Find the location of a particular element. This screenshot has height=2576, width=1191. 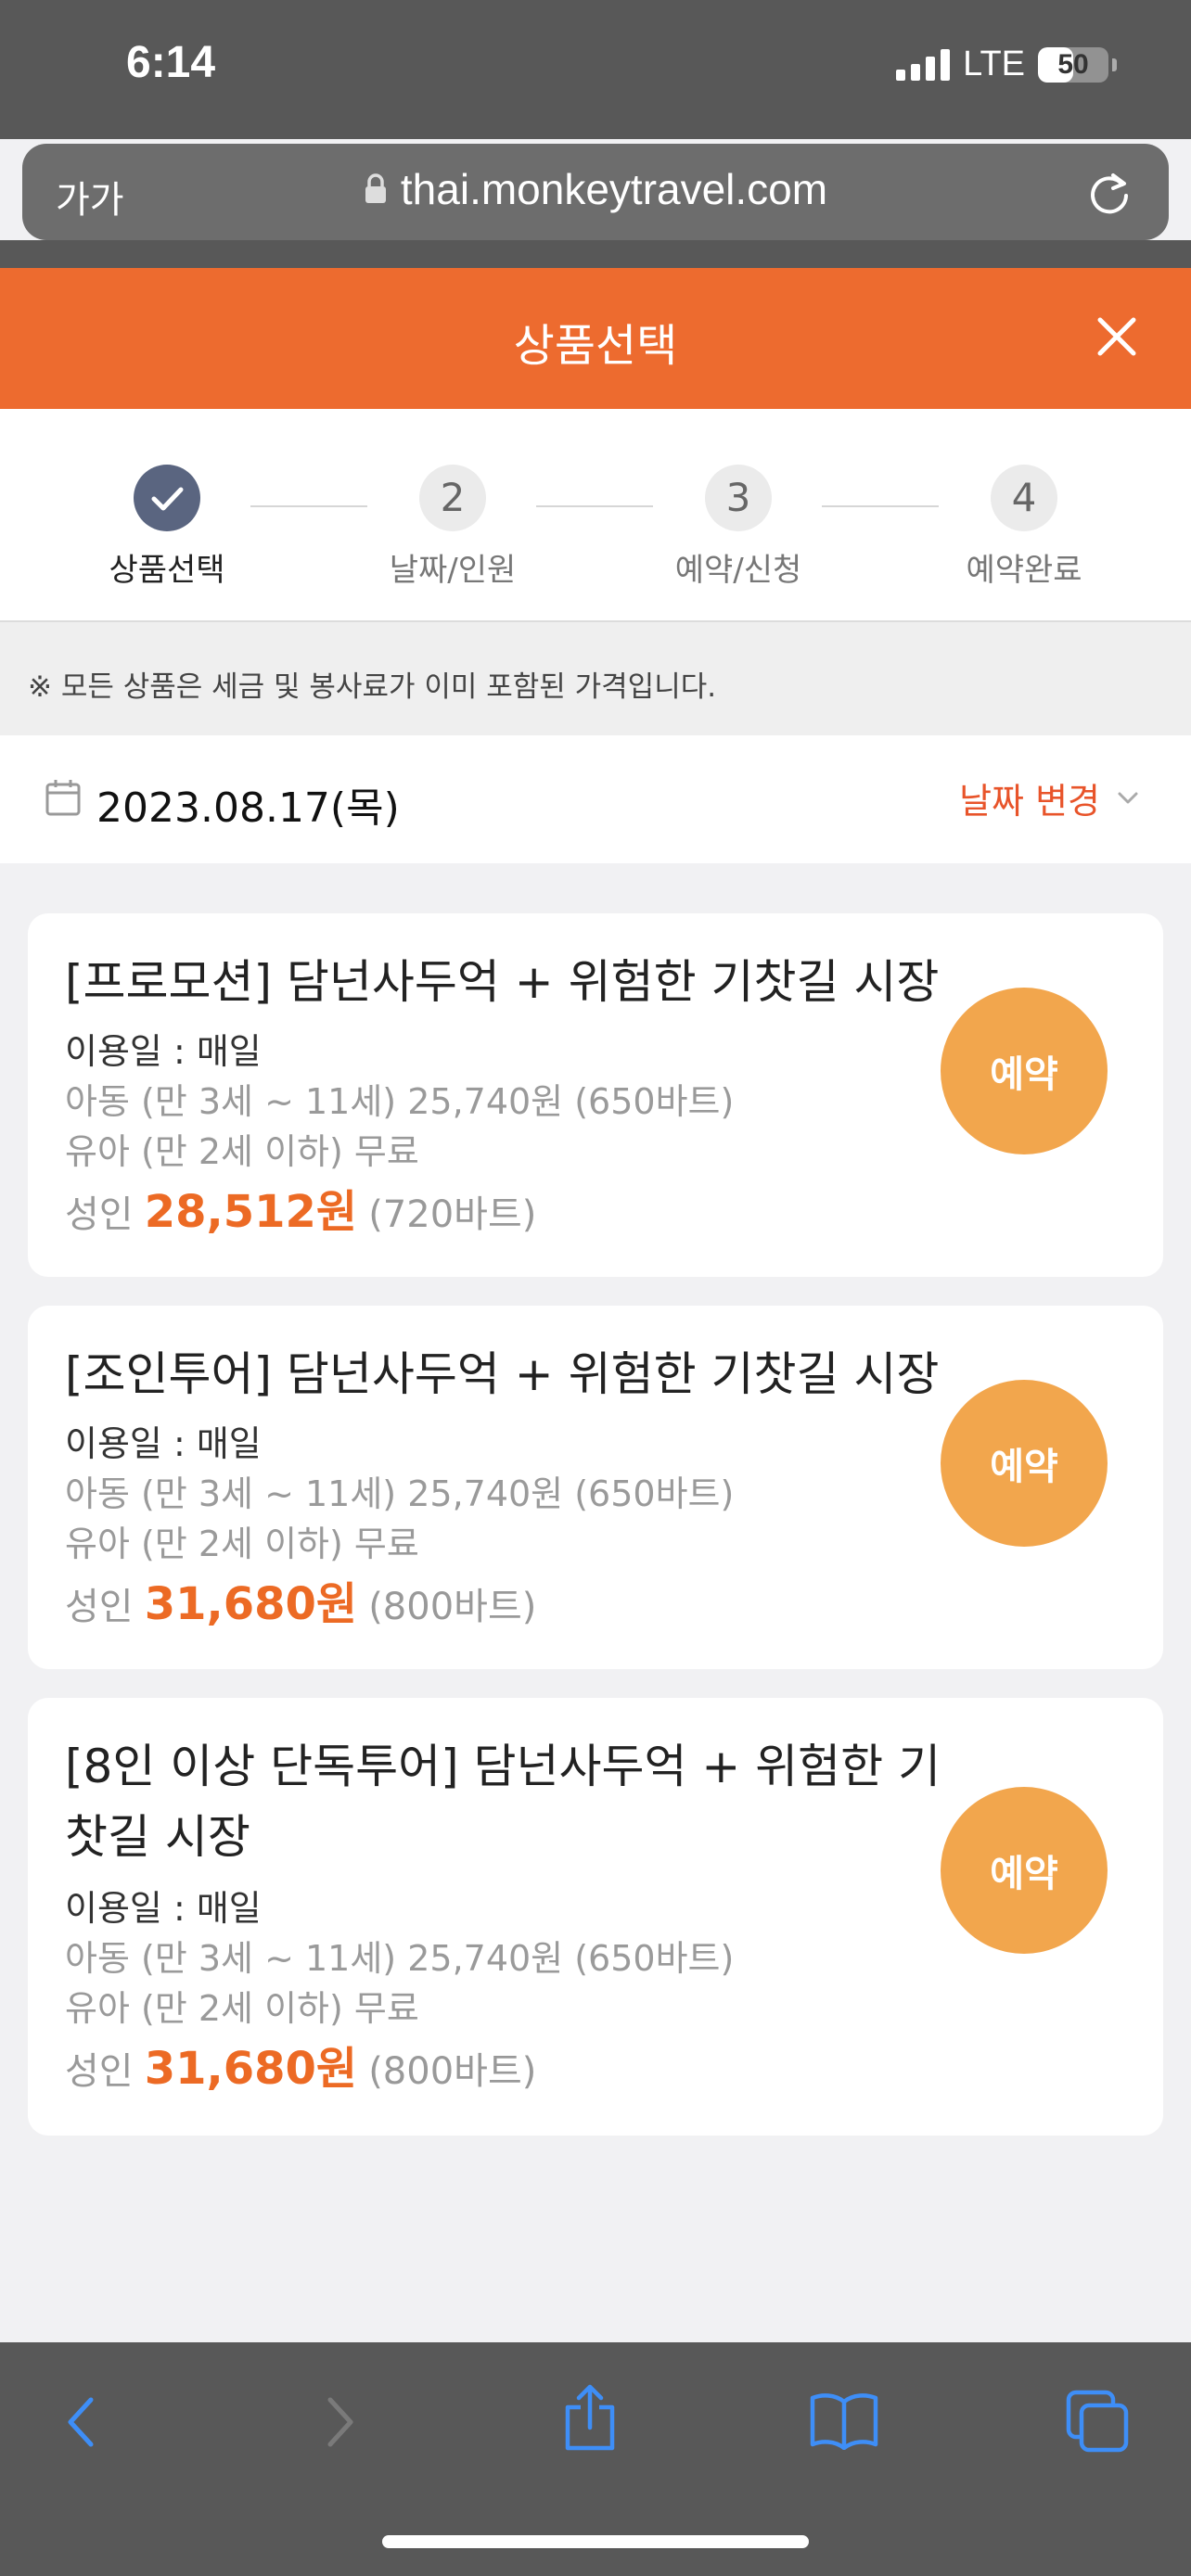

calendar-icon is located at coordinates (63, 798).